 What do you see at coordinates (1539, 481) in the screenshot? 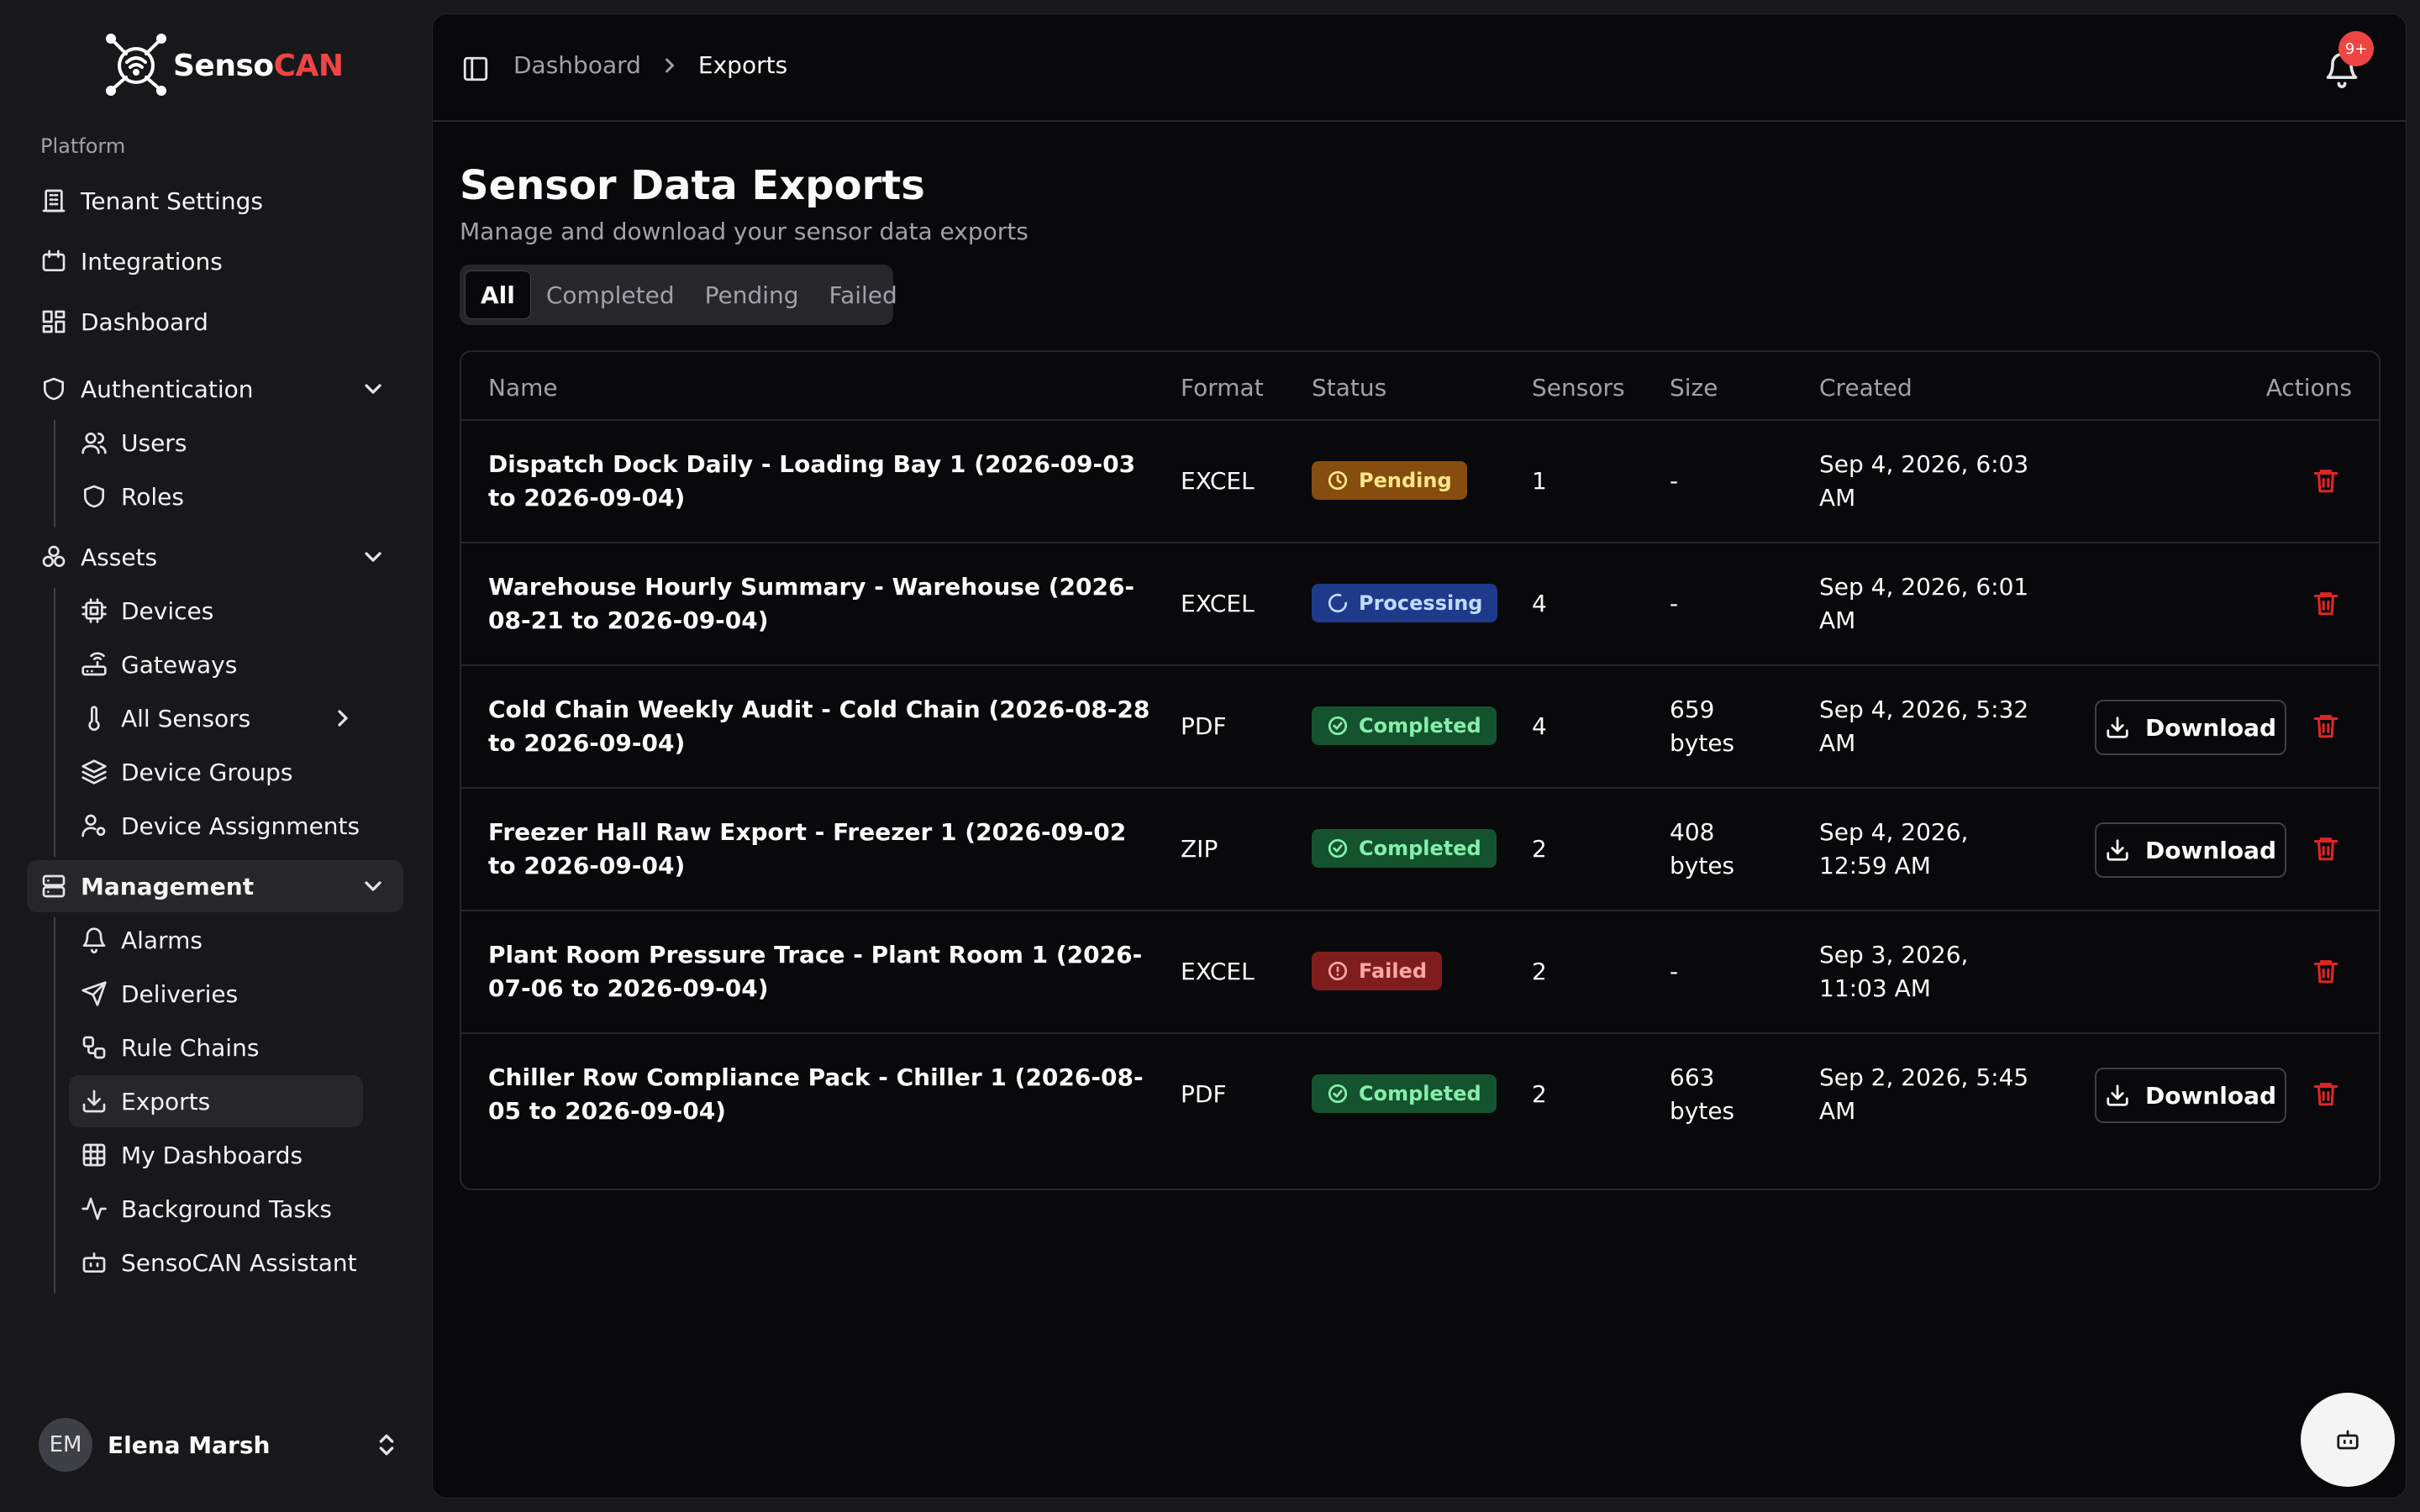
I see `sensor-count: 1` at bounding box center [1539, 481].